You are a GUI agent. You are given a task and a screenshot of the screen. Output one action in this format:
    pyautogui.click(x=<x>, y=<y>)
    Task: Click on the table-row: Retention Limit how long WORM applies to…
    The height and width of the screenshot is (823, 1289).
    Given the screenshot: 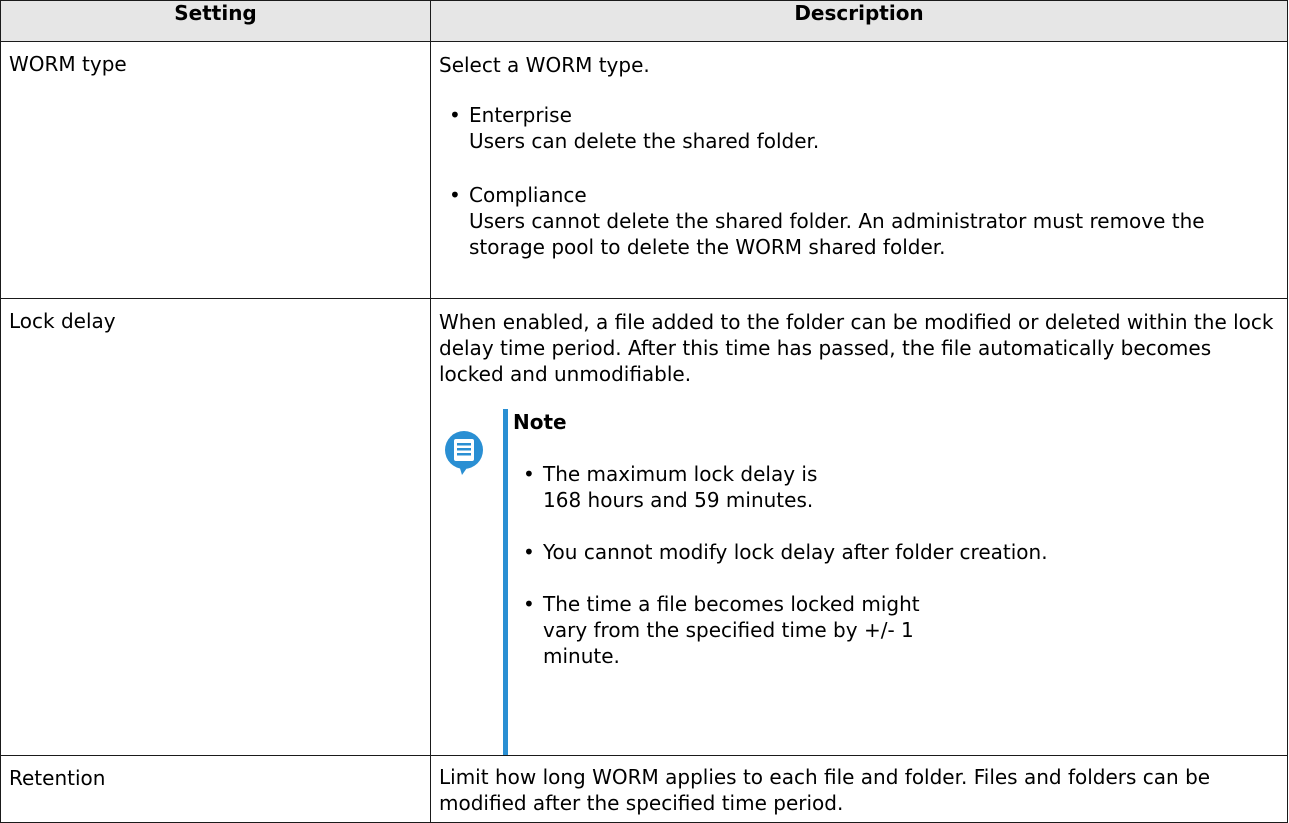 What is the action you would take?
    pyautogui.click(x=644, y=789)
    